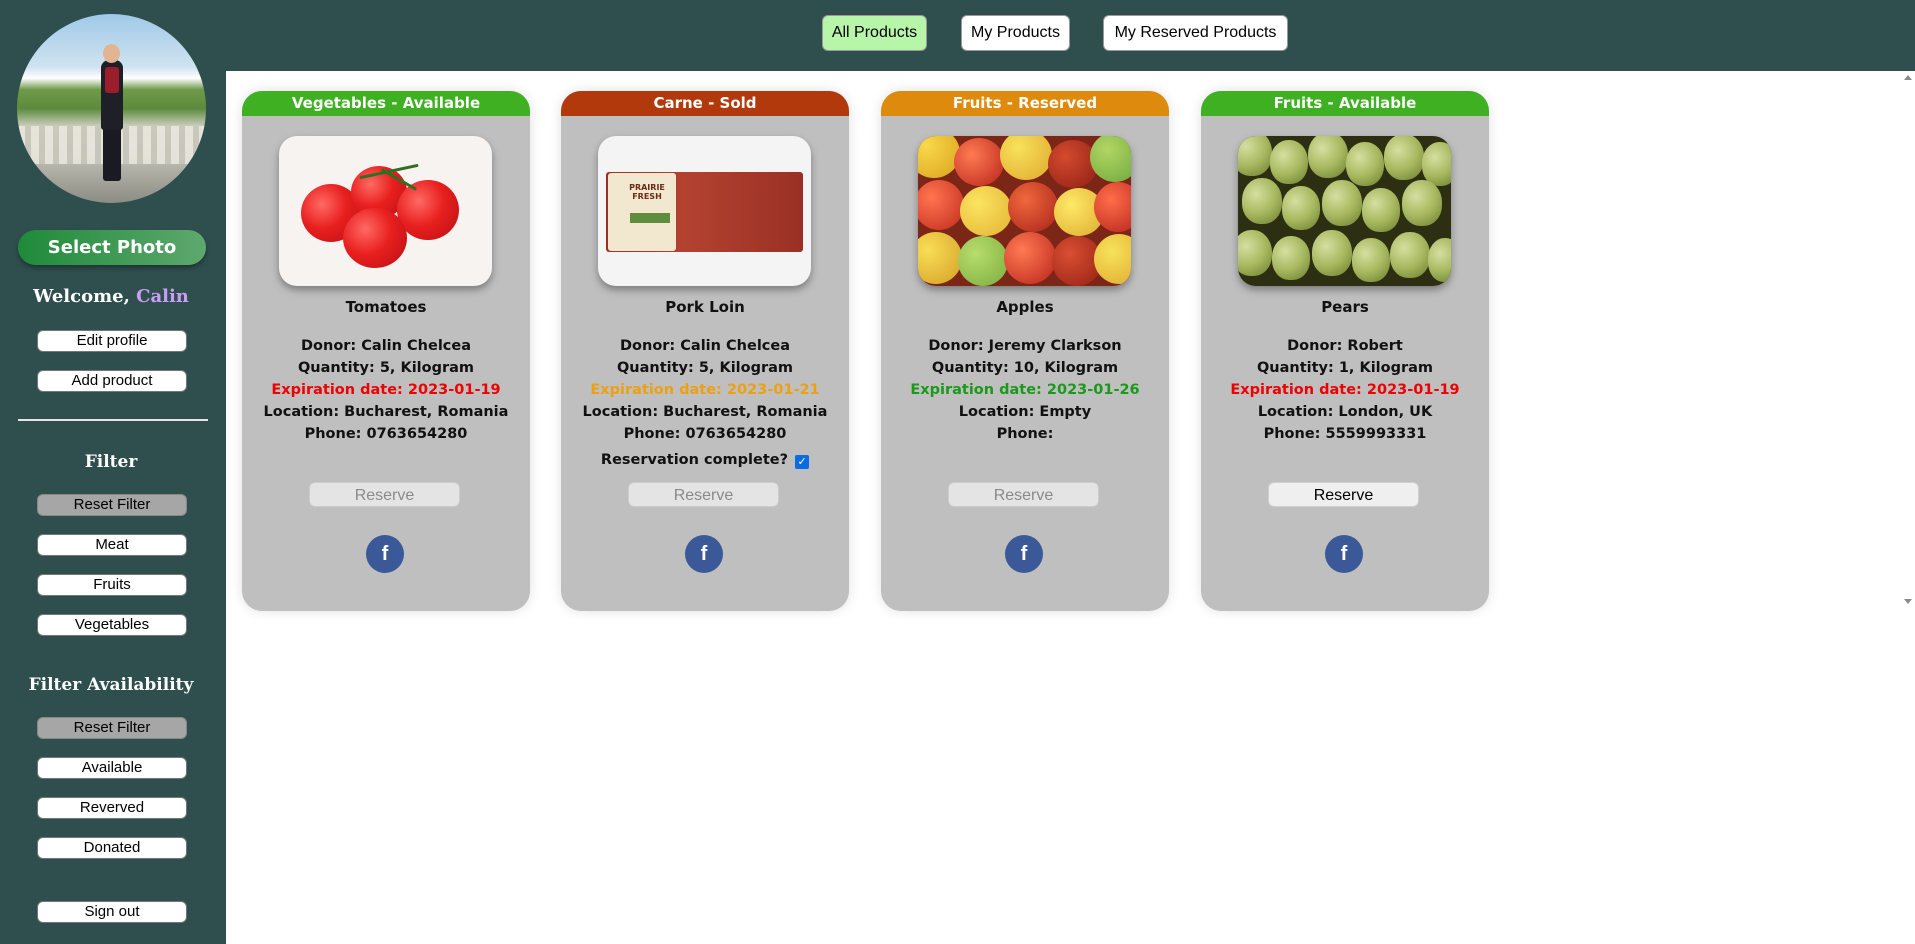 This screenshot has width=1915, height=944. What do you see at coordinates (1345, 434) in the screenshot?
I see `product-phone: Phone: 5559993331` at bounding box center [1345, 434].